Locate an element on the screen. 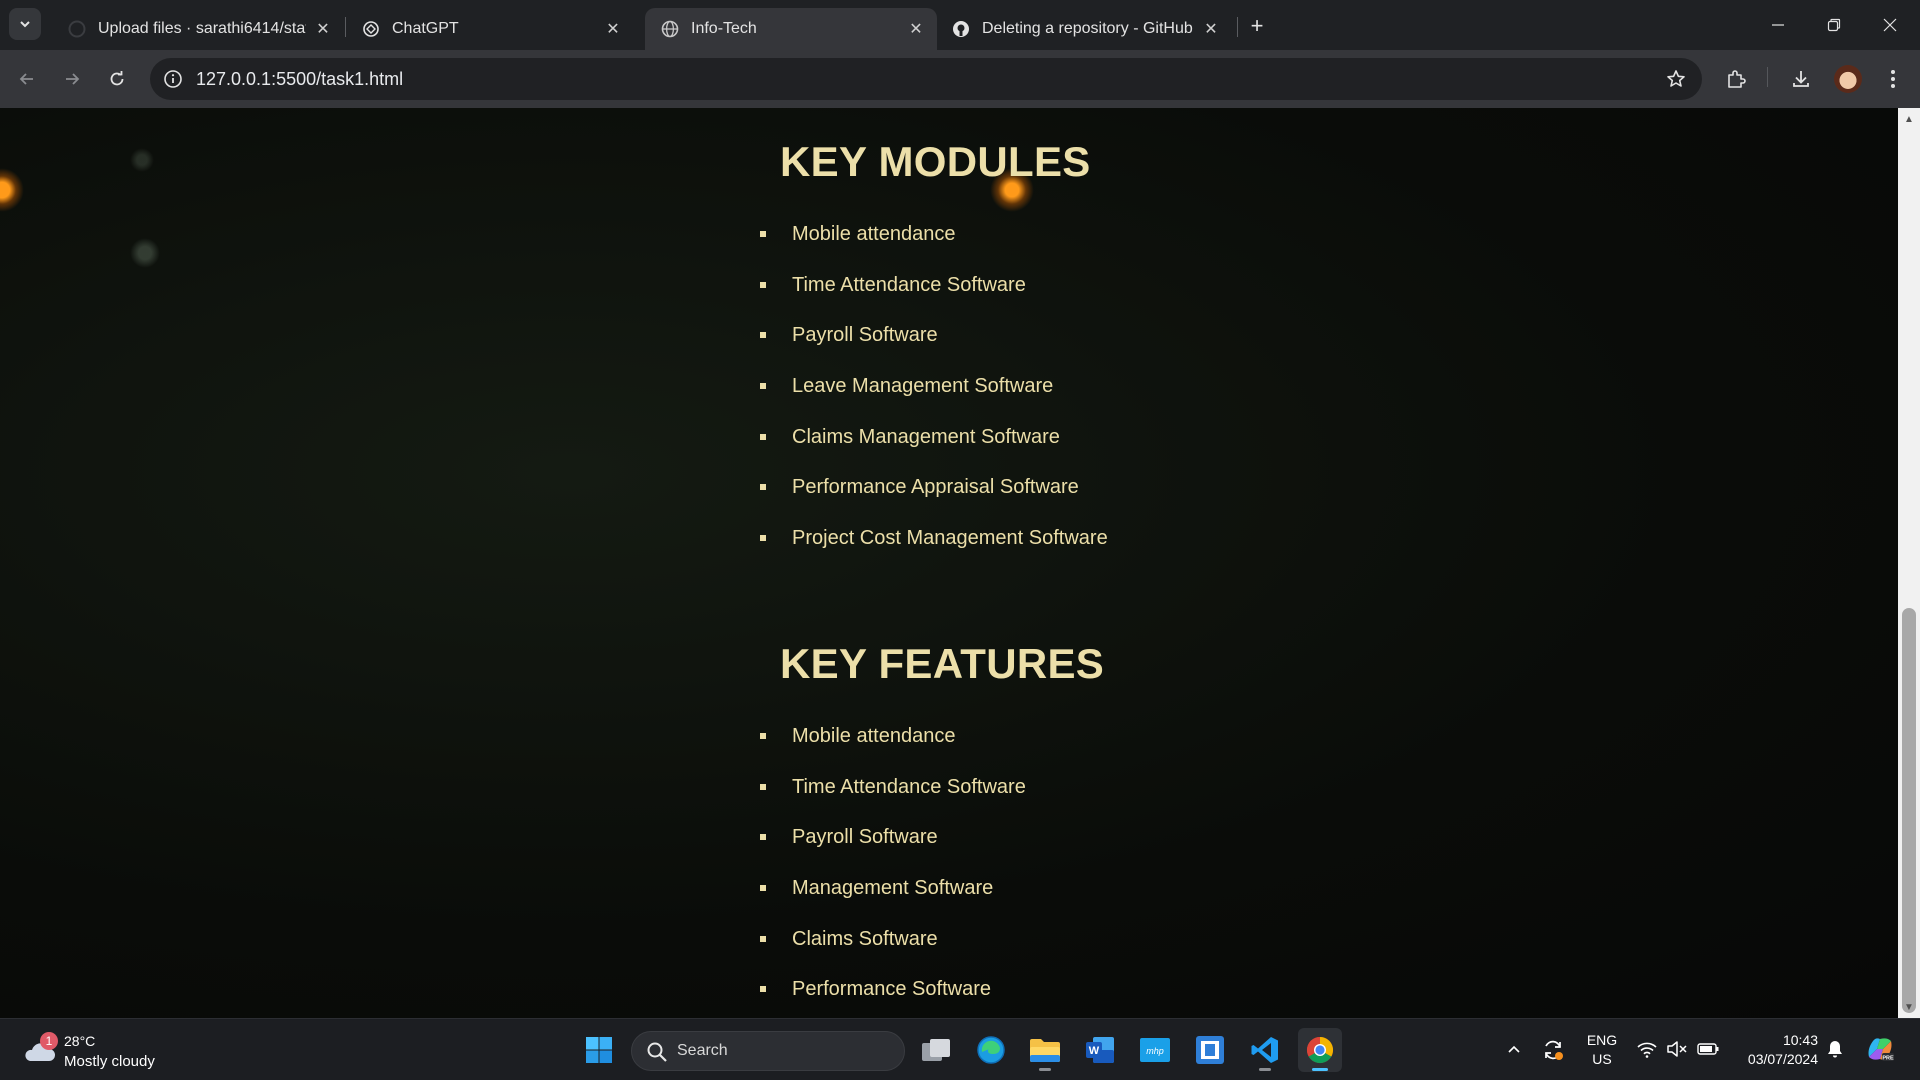  start-button is located at coordinates (599, 1050).